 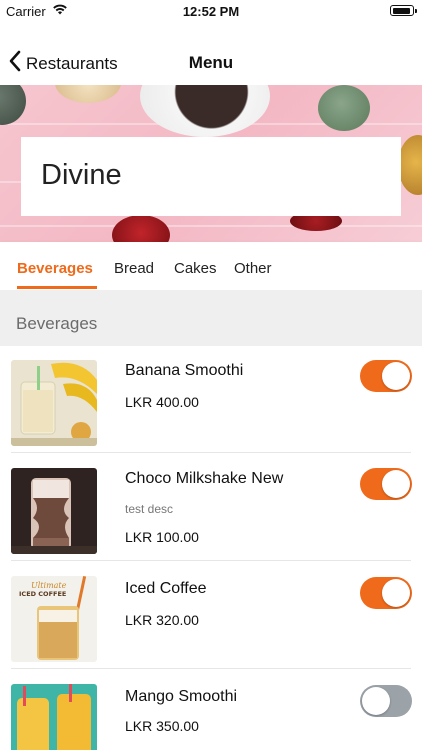 What do you see at coordinates (195, 268) in the screenshot?
I see `tab-cakes: Cakes` at bounding box center [195, 268].